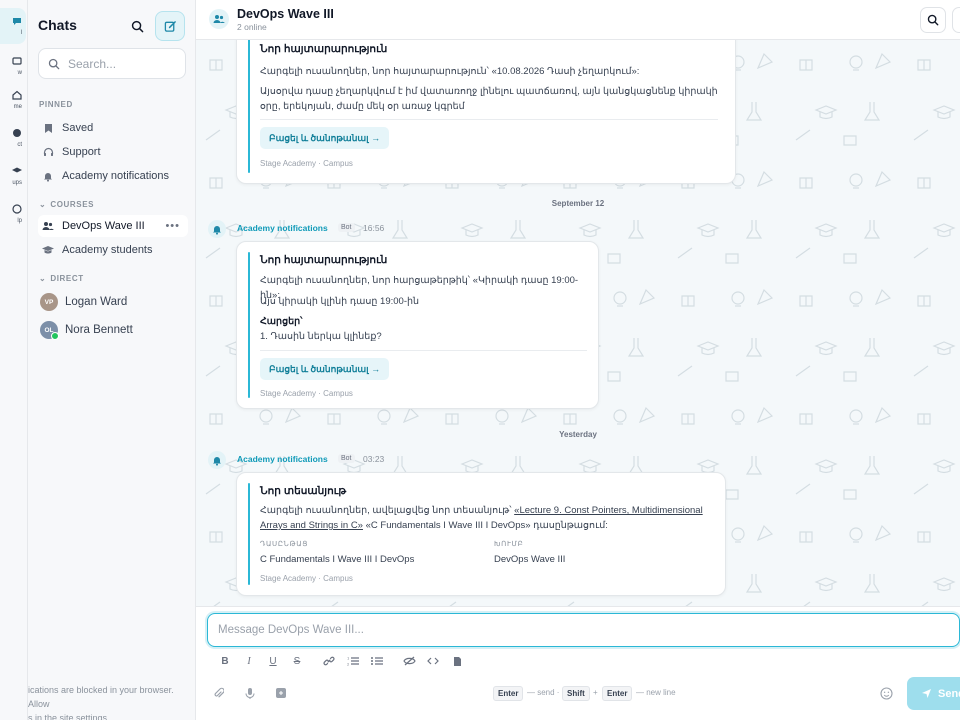  Describe the element at coordinates (329, 661) in the screenshot. I see `link-icon` at that location.